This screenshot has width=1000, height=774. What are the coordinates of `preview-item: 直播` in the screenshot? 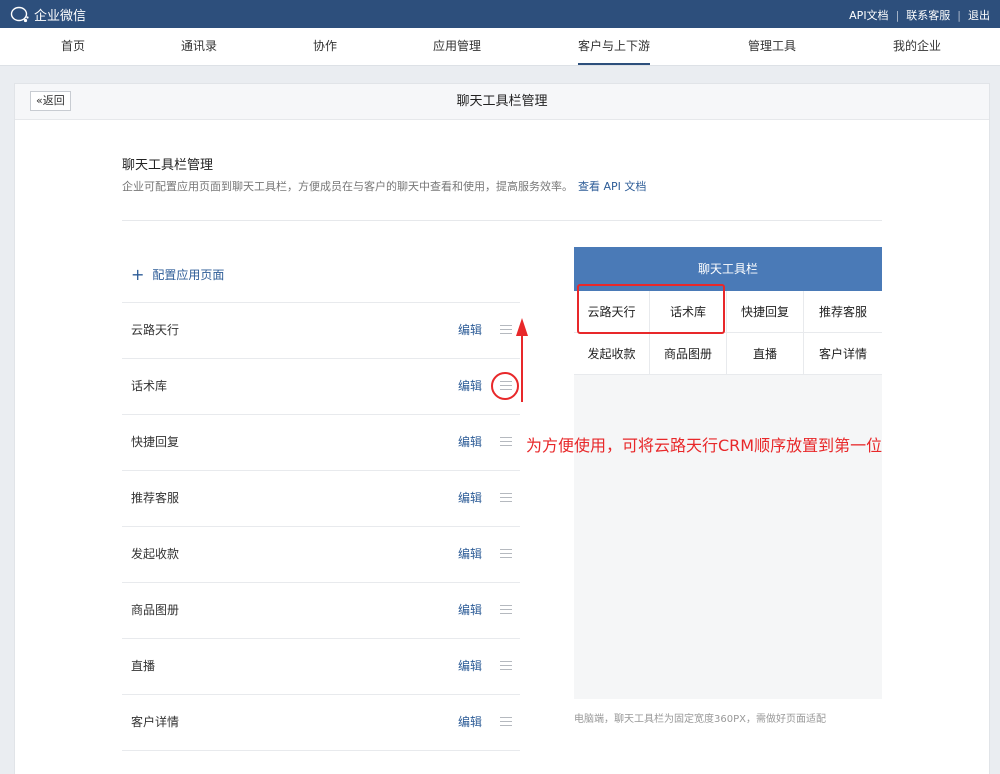 It's located at (765, 354).